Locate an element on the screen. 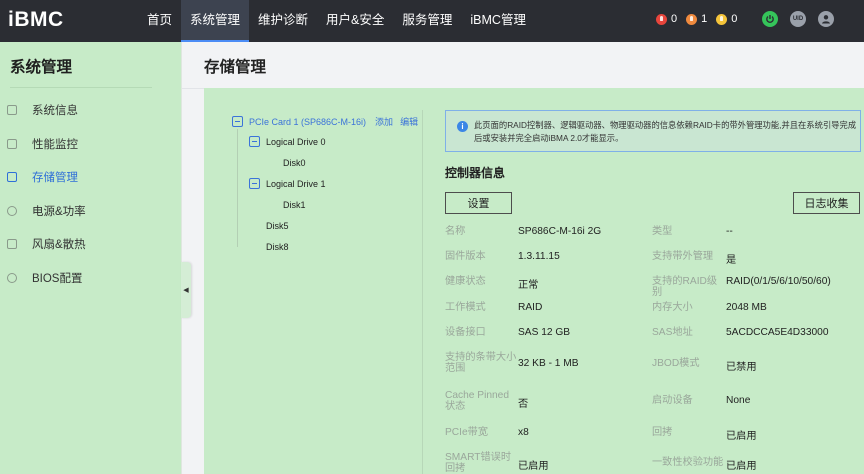 This screenshot has height=474, width=864. controller-section-title: 控制器信息 is located at coordinates (475, 173).